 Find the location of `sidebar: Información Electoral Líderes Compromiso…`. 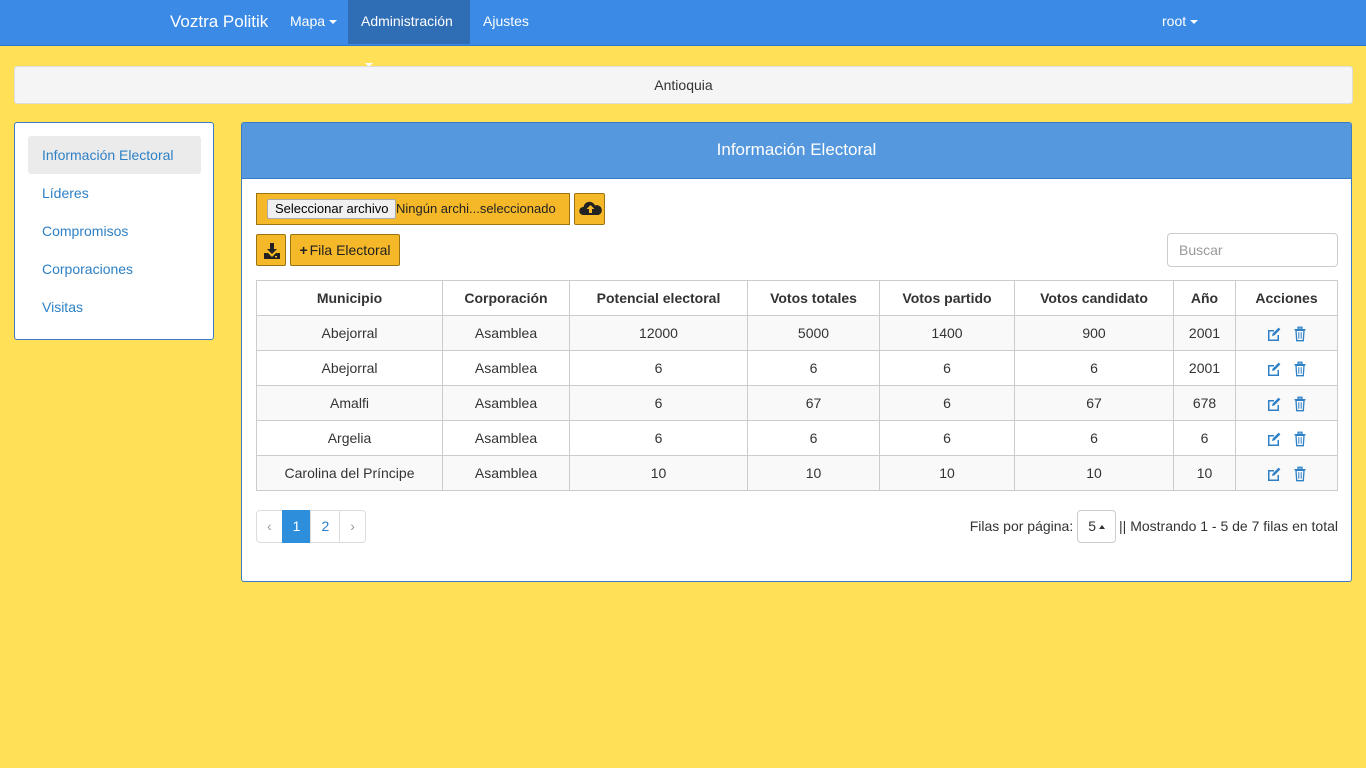

sidebar: Información Electoral Líderes Compromiso… is located at coordinates (114, 231).